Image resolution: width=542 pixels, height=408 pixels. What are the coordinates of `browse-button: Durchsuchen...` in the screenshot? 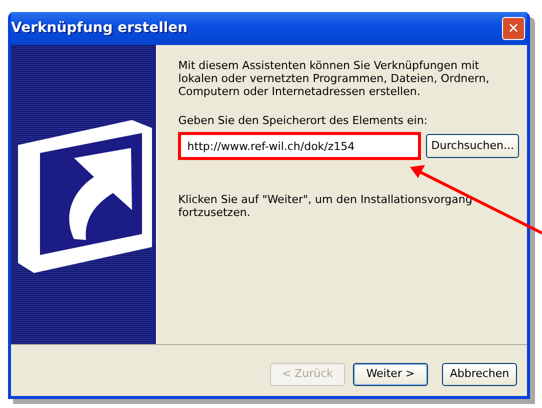 It's located at (472, 146).